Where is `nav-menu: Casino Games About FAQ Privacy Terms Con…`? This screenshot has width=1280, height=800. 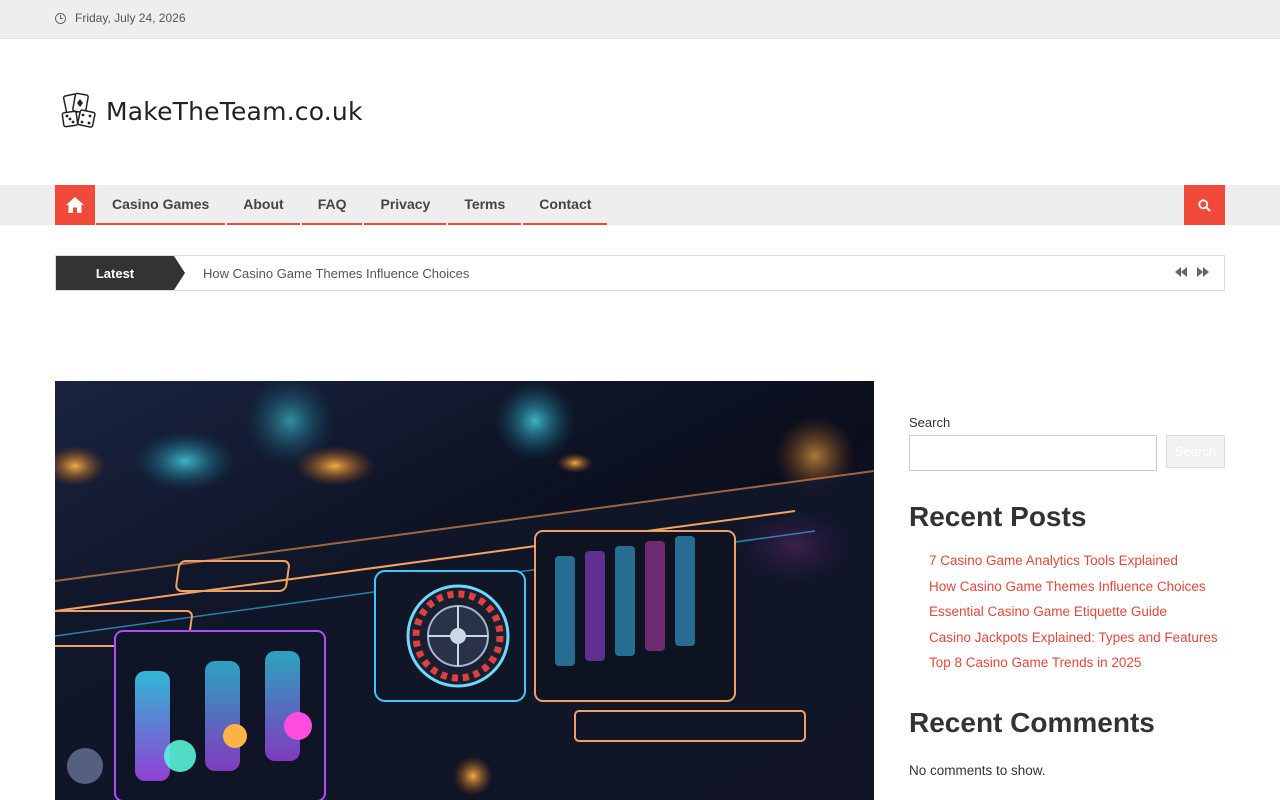 nav-menu: Casino Games About FAQ Privacy Terms Con… is located at coordinates (352, 205).